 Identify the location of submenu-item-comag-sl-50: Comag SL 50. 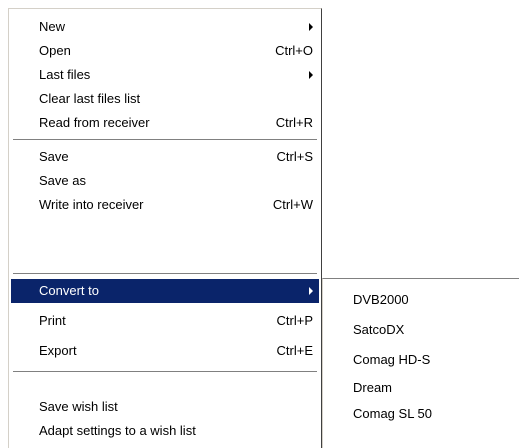
(422, 413).